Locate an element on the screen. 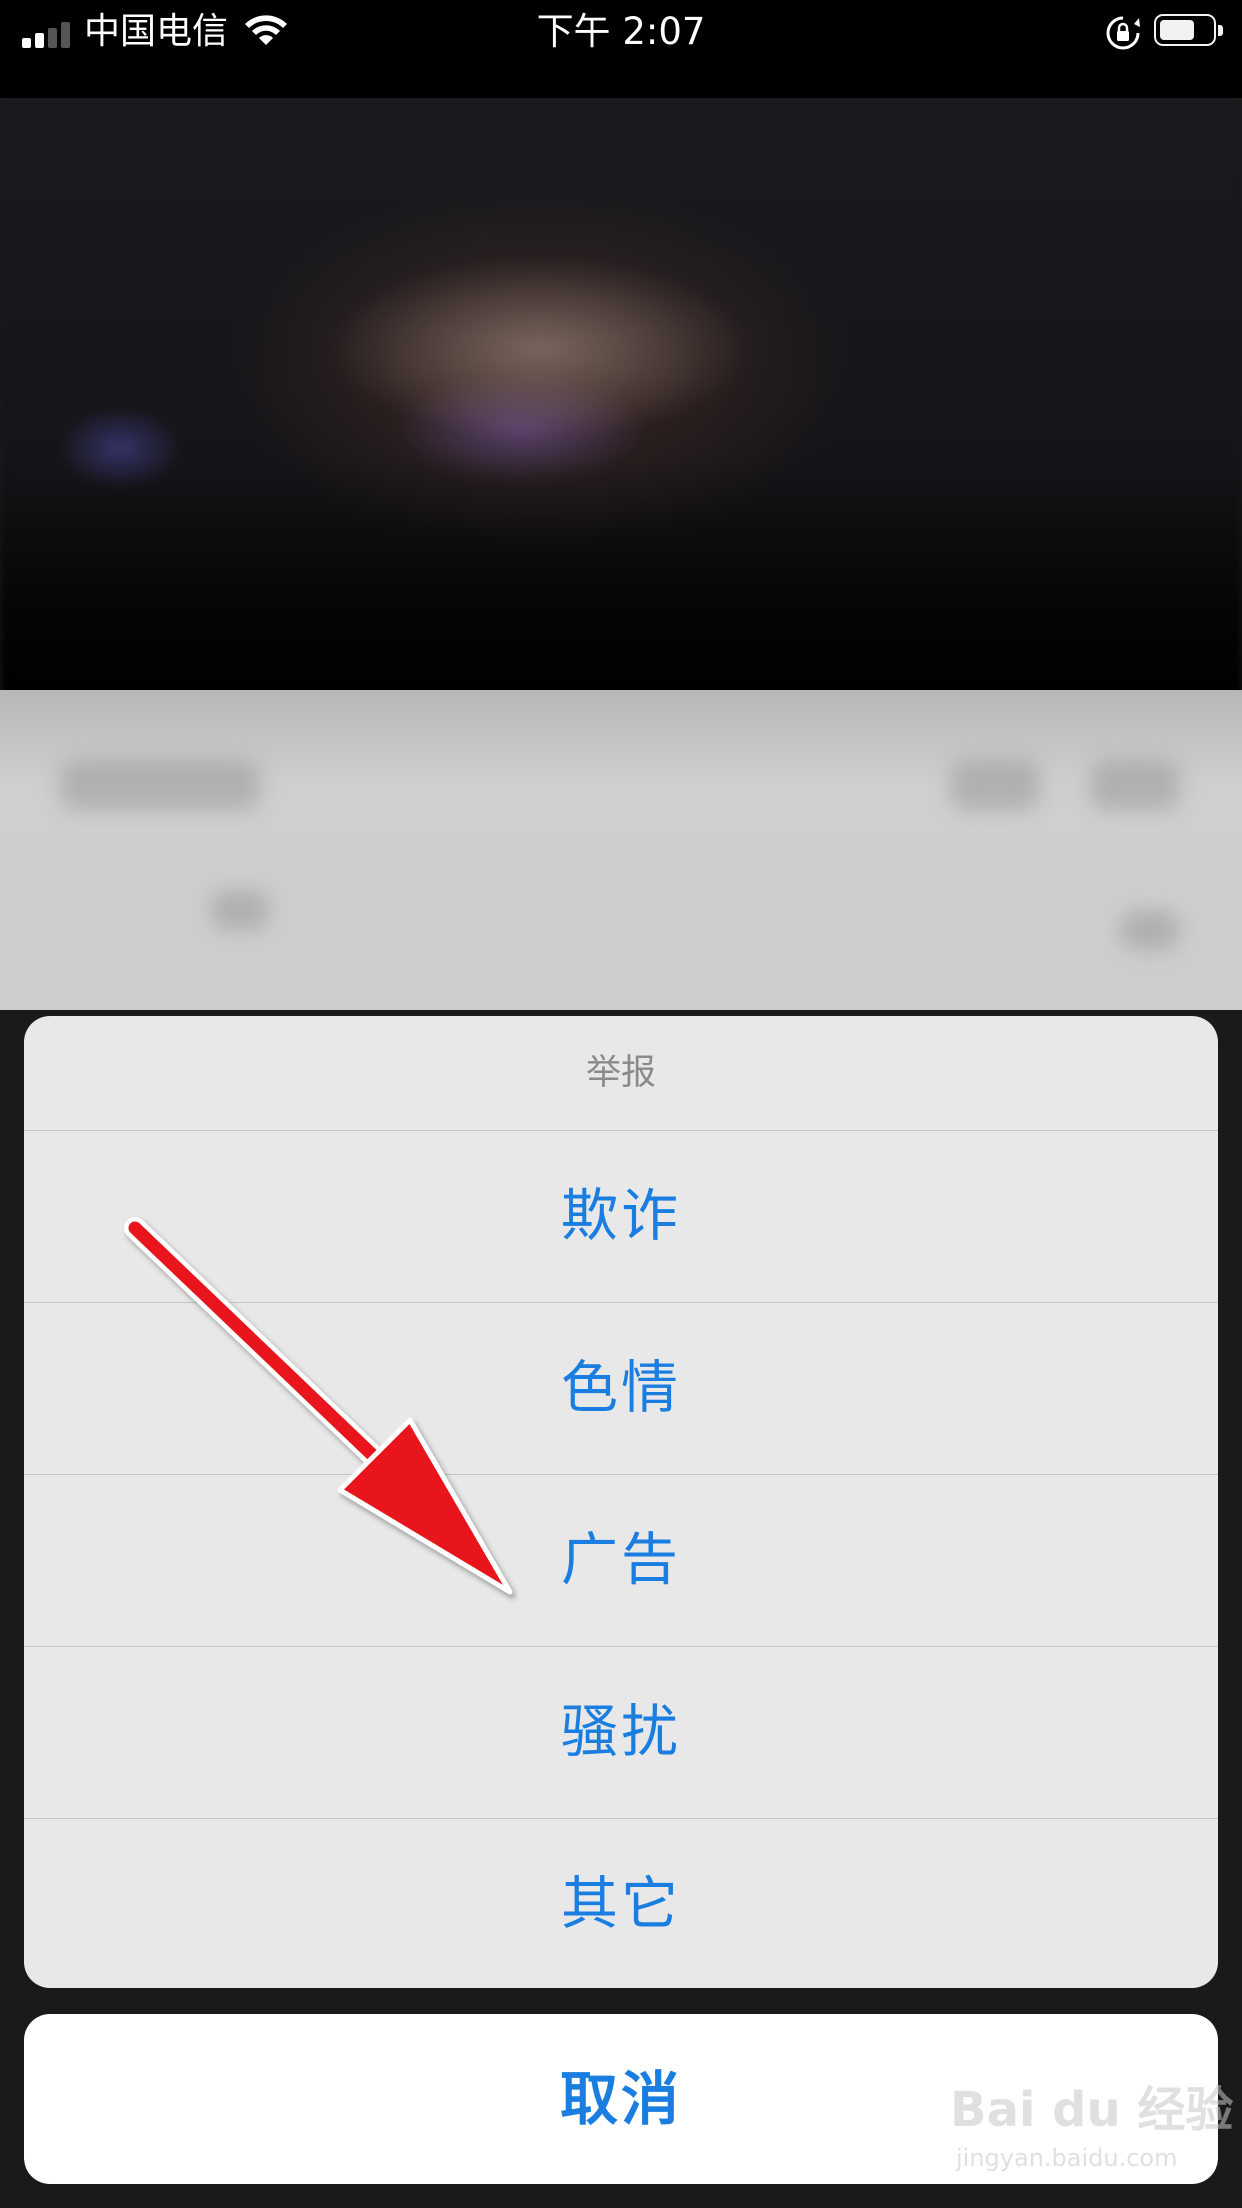  baidu-jingyan-watermark: Bai du 经验 jingyan.baidu.com is located at coordinates (1091, 2125).